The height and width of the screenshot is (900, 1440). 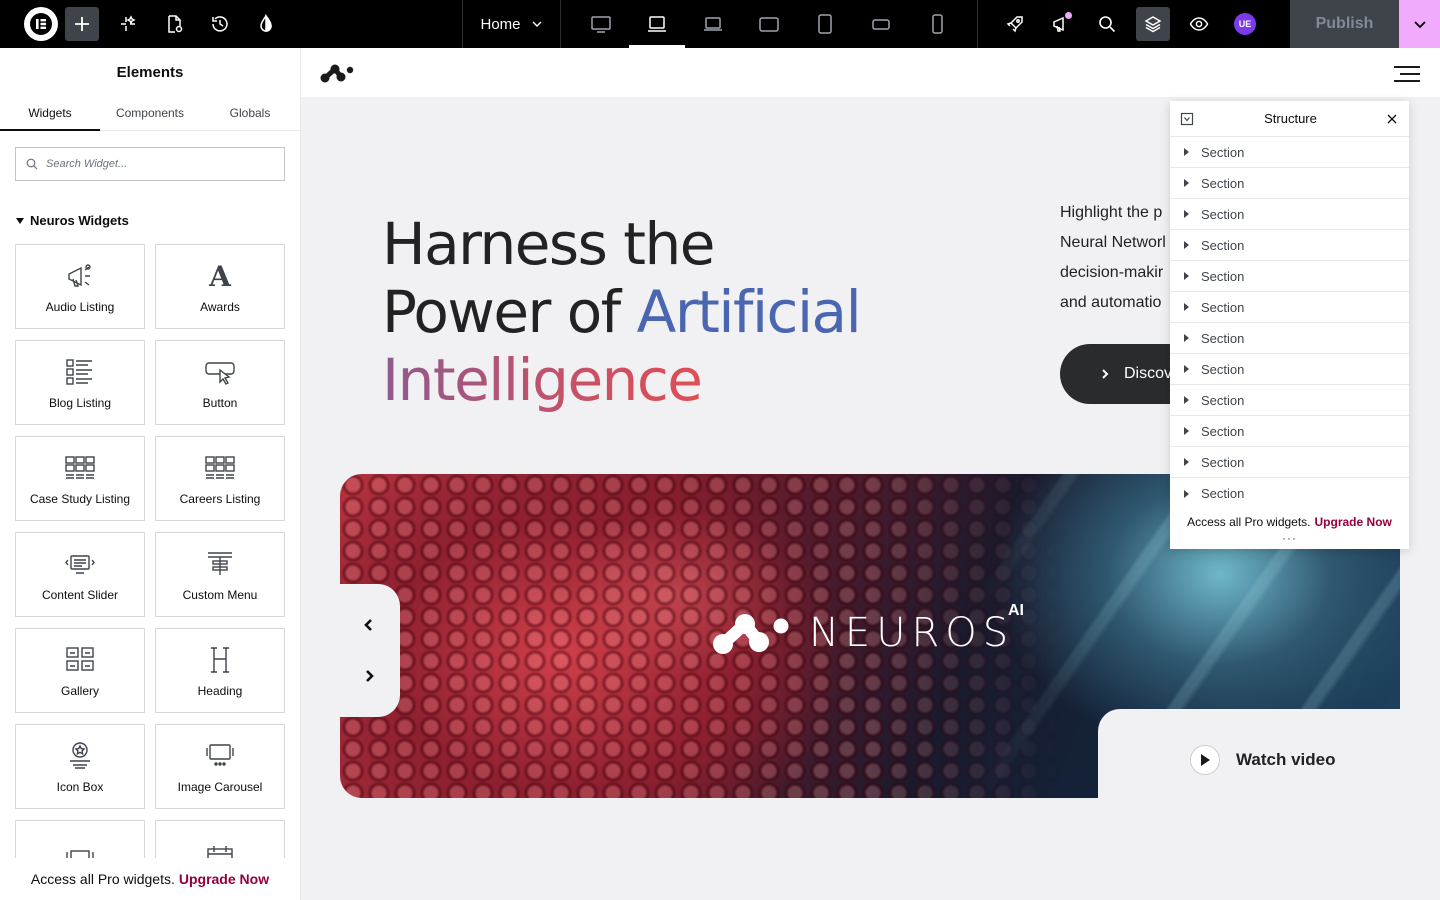 I want to click on collapse-all-icon, so click(x=1187, y=119).